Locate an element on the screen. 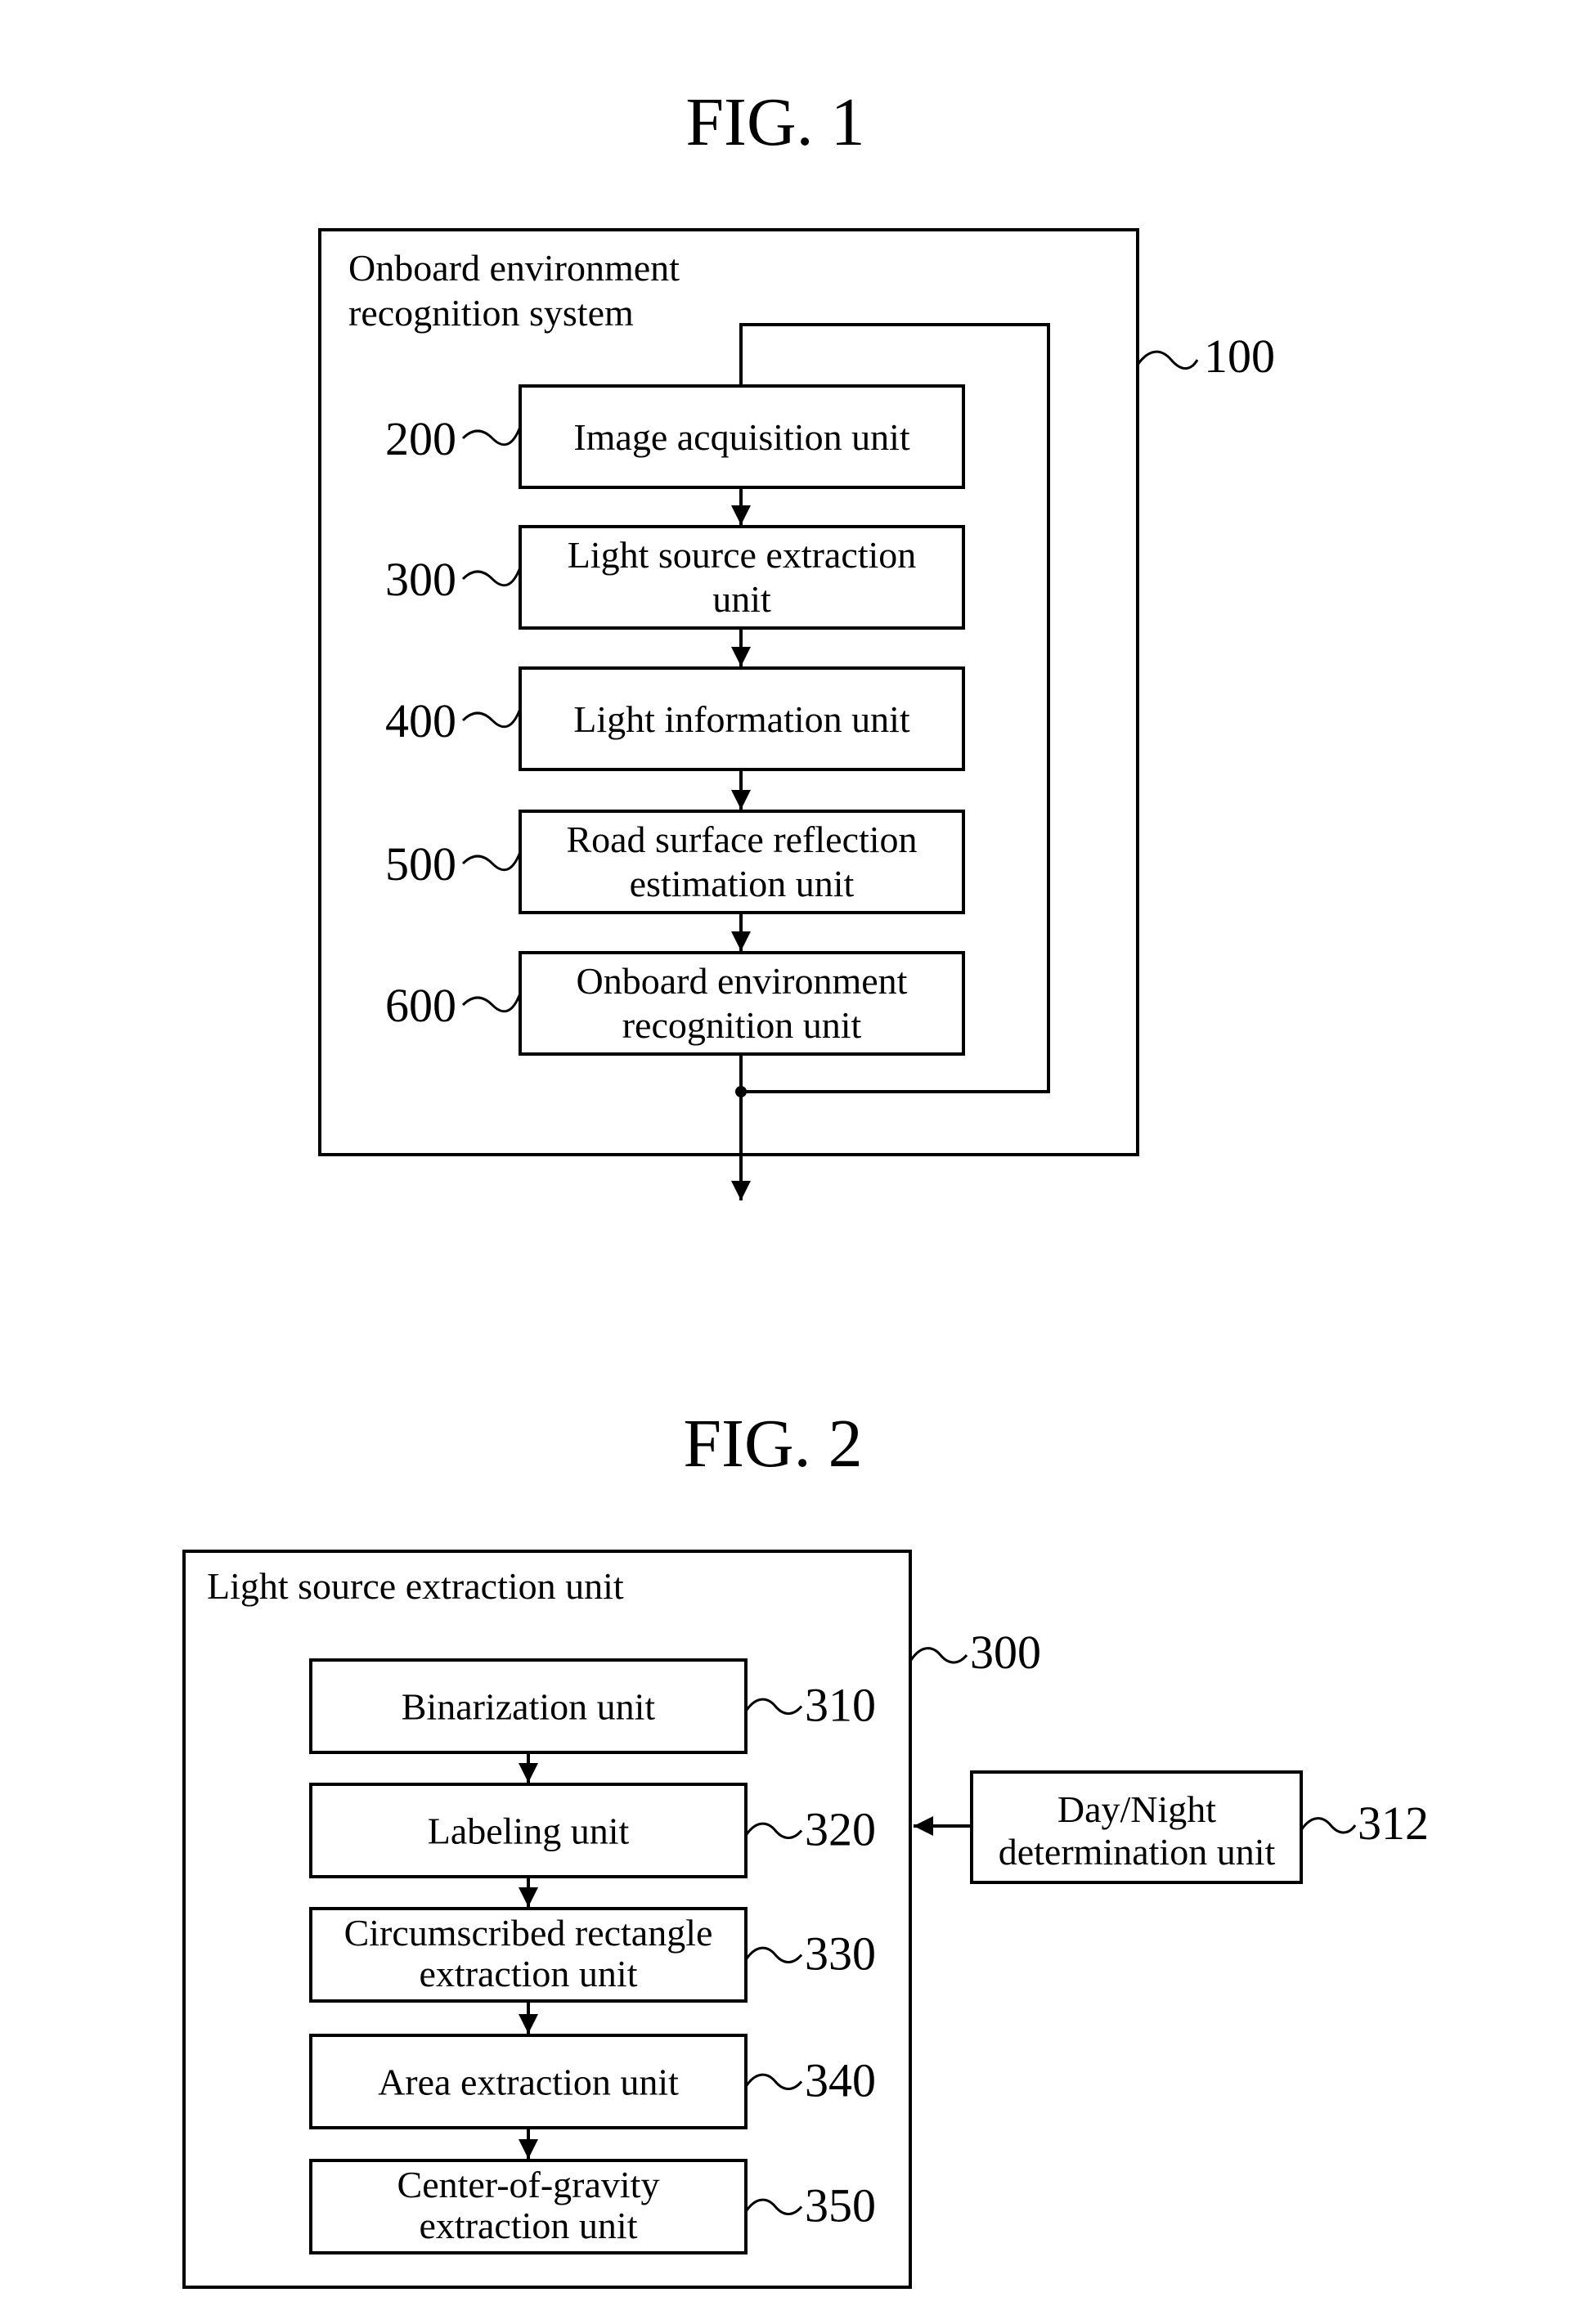  ref-label-310: 310 is located at coordinates (840, 1706).